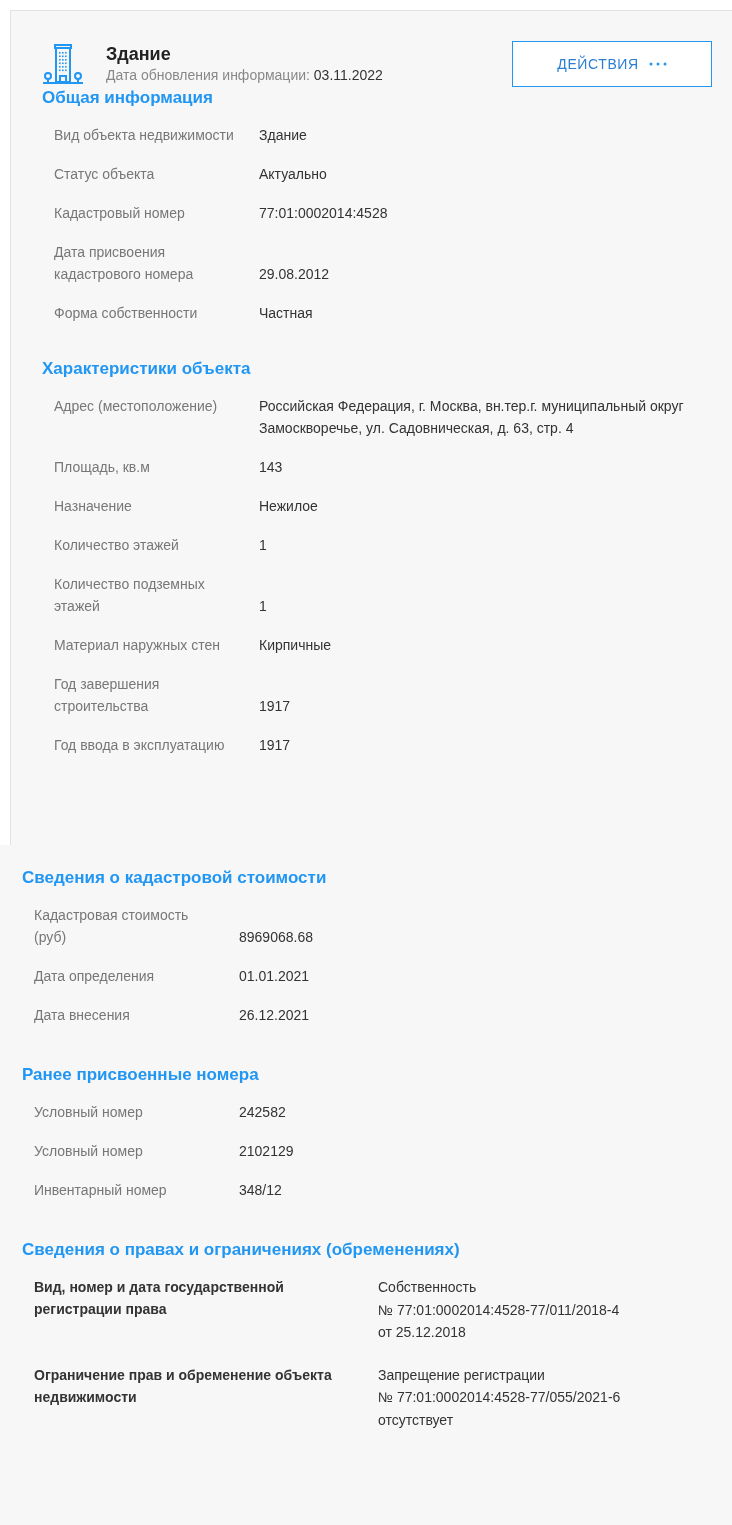 The width and height of the screenshot is (732, 1525). What do you see at coordinates (416, 1420) in the screenshot?
I see `field-value: отсутствует` at bounding box center [416, 1420].